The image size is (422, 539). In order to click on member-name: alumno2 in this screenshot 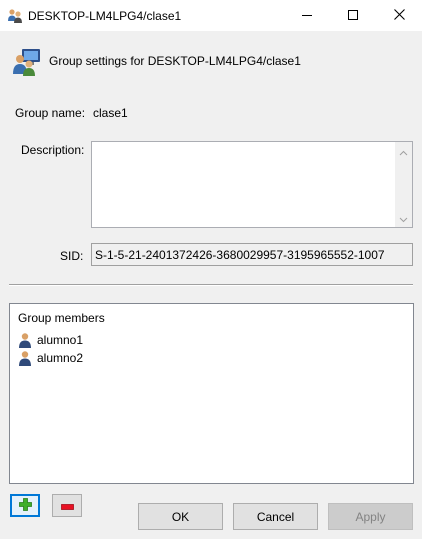, I will do `click(60, 358)`.